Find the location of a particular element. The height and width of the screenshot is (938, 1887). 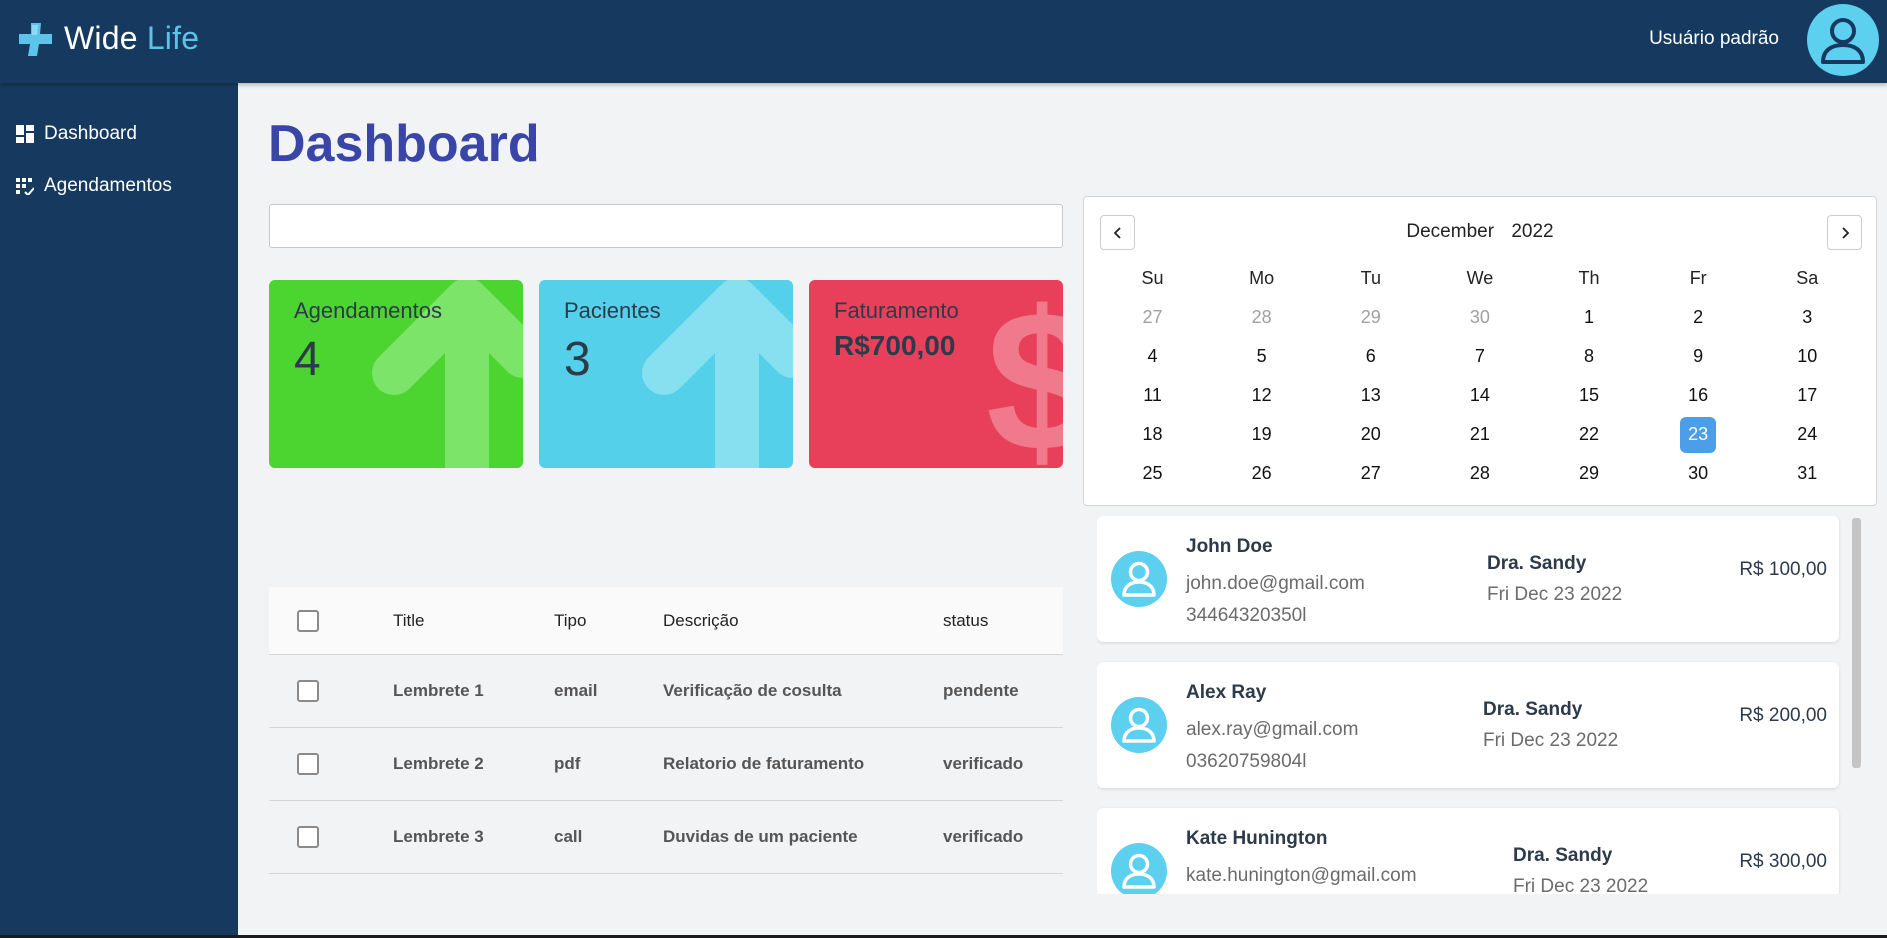

calendar-day: 6 is located at coordinates (1370, 356).